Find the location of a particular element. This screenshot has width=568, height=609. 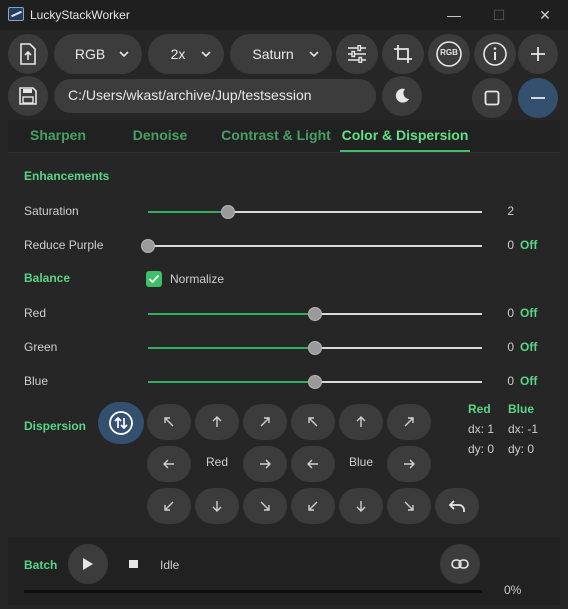

link-icon is located at coordinates (460, 564).